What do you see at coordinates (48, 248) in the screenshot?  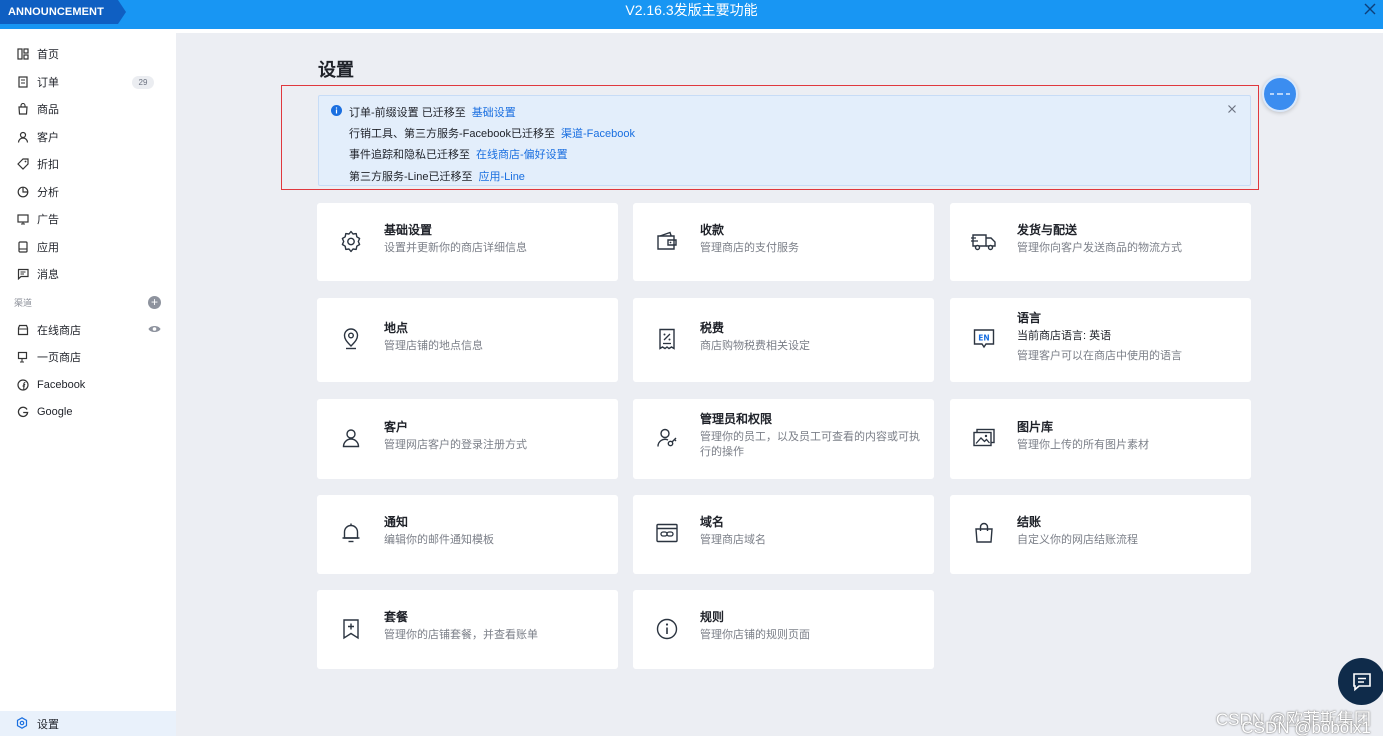 I see `sidebar-item-label: 应用` at bounding box center [48, 248].